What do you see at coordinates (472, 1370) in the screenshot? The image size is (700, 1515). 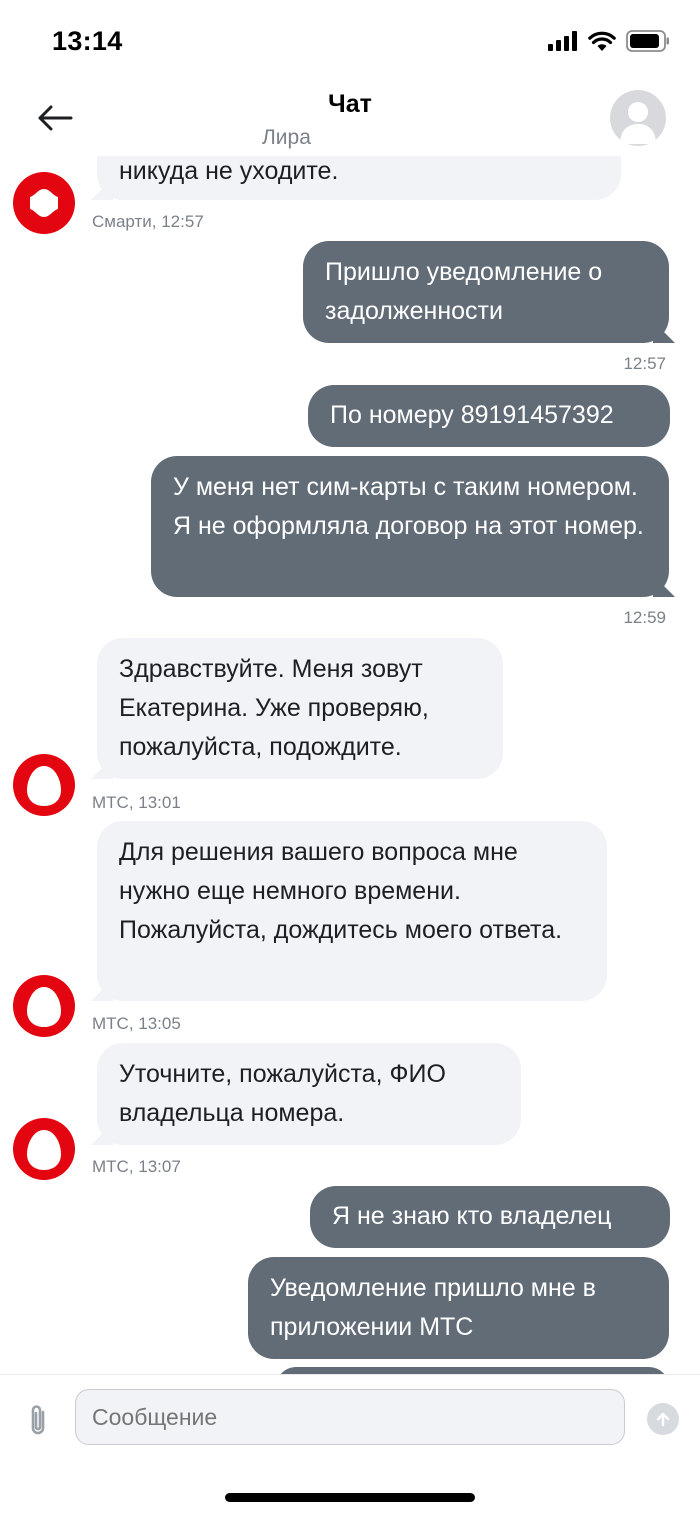 I see `outgoing-message-partial` at bounding box center [472, 1370].